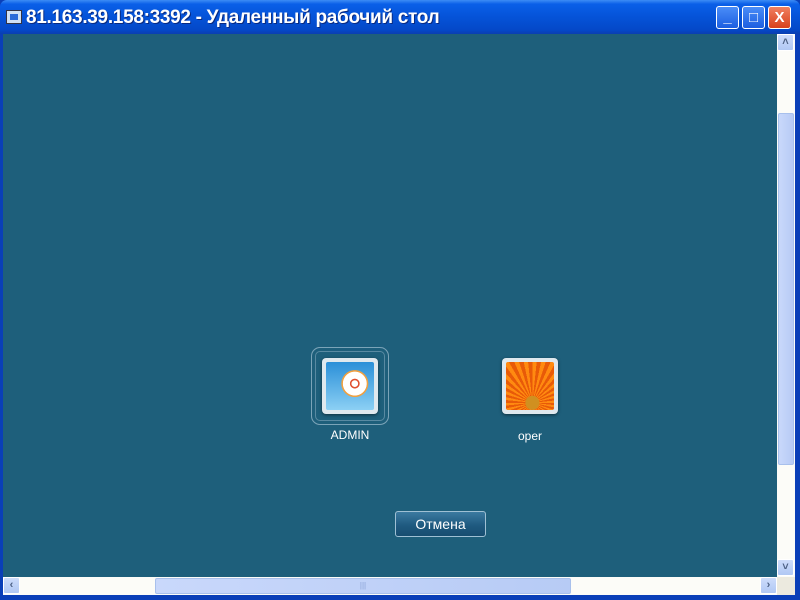 The image size is (800, 600). What do you see at coordinates (363, 586) in the screenshot?
I see `horizontal-scroll-thumb: |||` at bounding box center [363, 586].